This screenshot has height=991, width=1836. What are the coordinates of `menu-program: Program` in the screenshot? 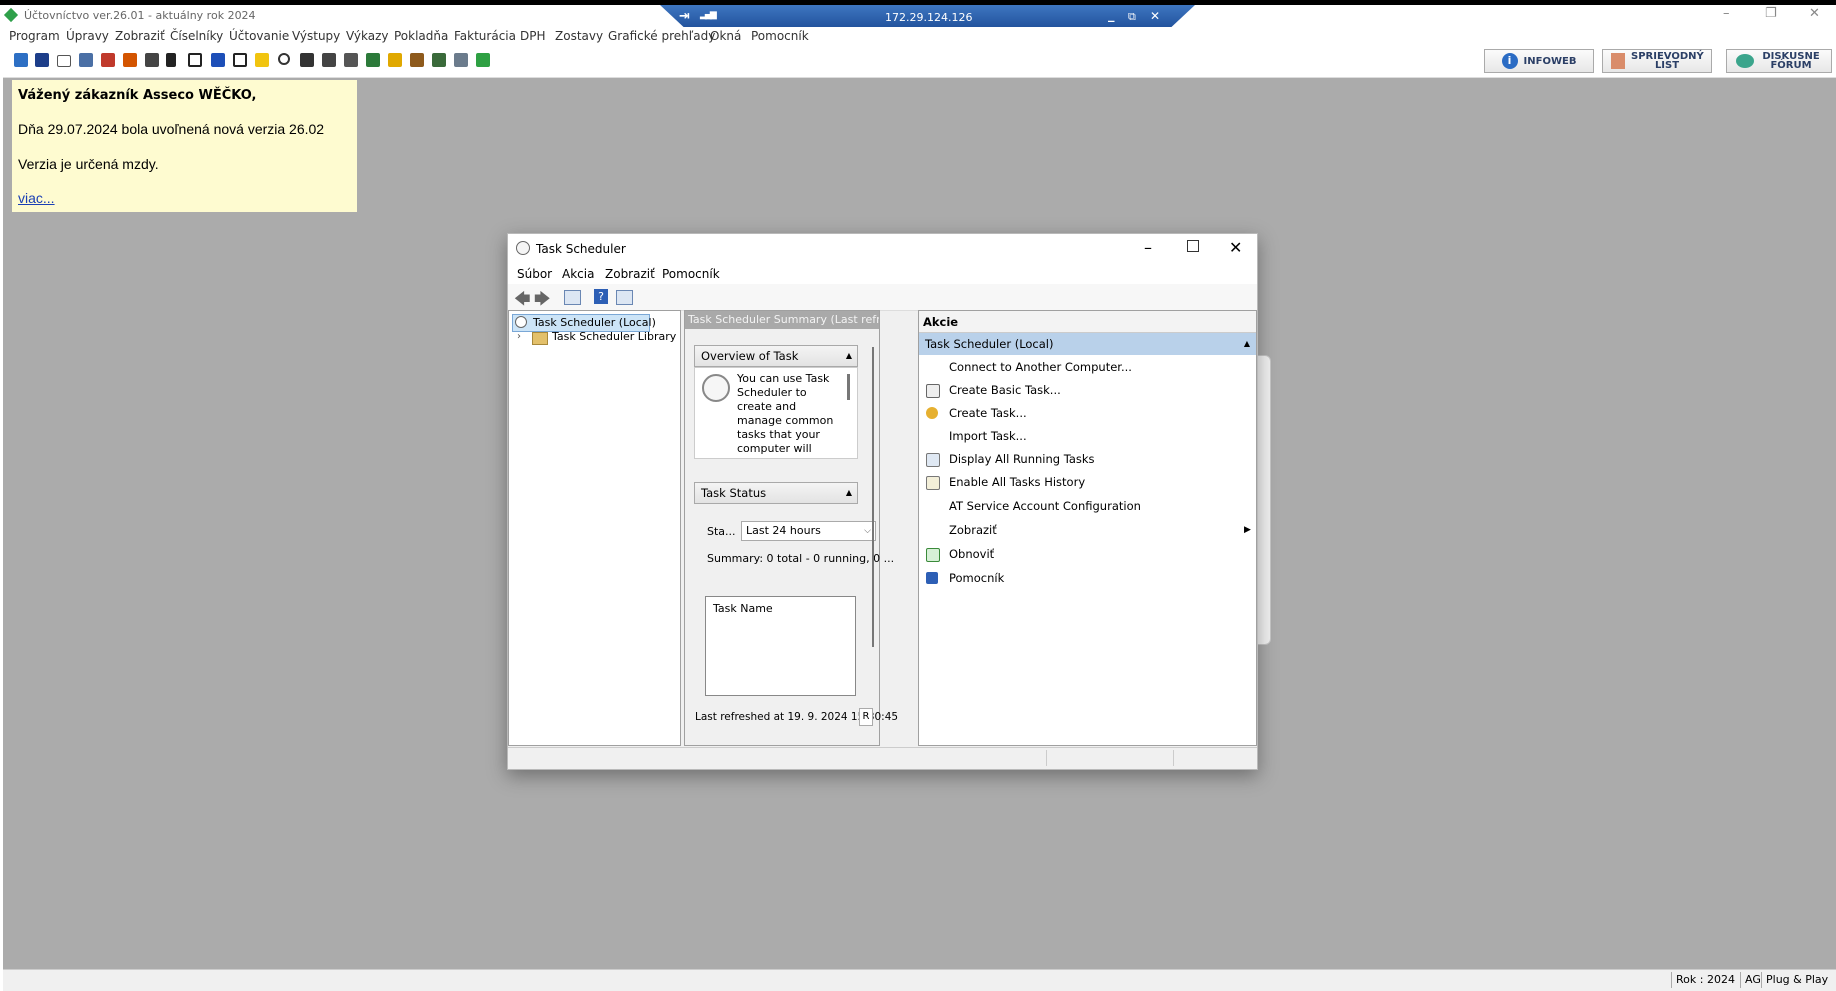 It's located at (34, 36).